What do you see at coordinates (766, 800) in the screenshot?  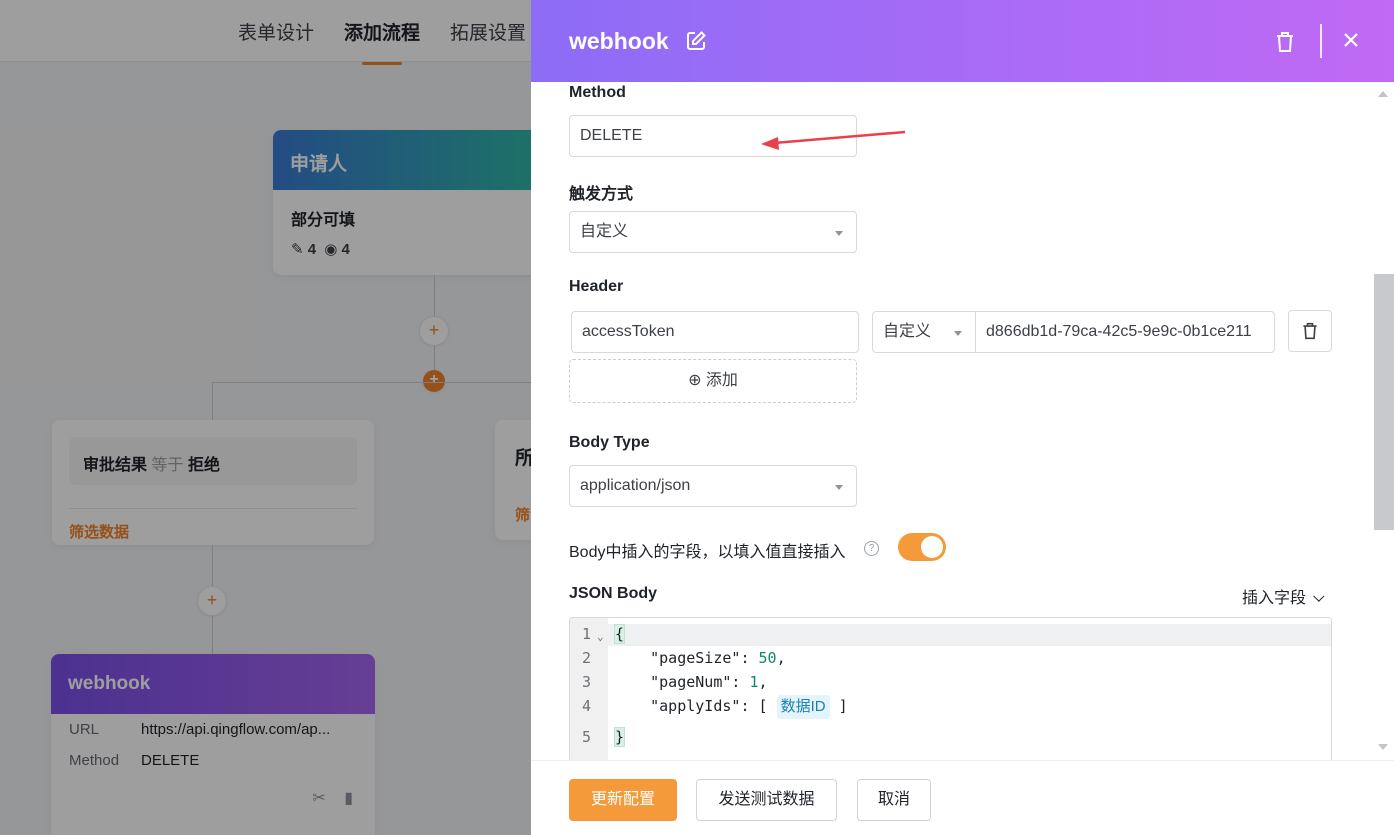 I see `send-test-data-button: 发送测试数据` at bounding box center [766, 800].